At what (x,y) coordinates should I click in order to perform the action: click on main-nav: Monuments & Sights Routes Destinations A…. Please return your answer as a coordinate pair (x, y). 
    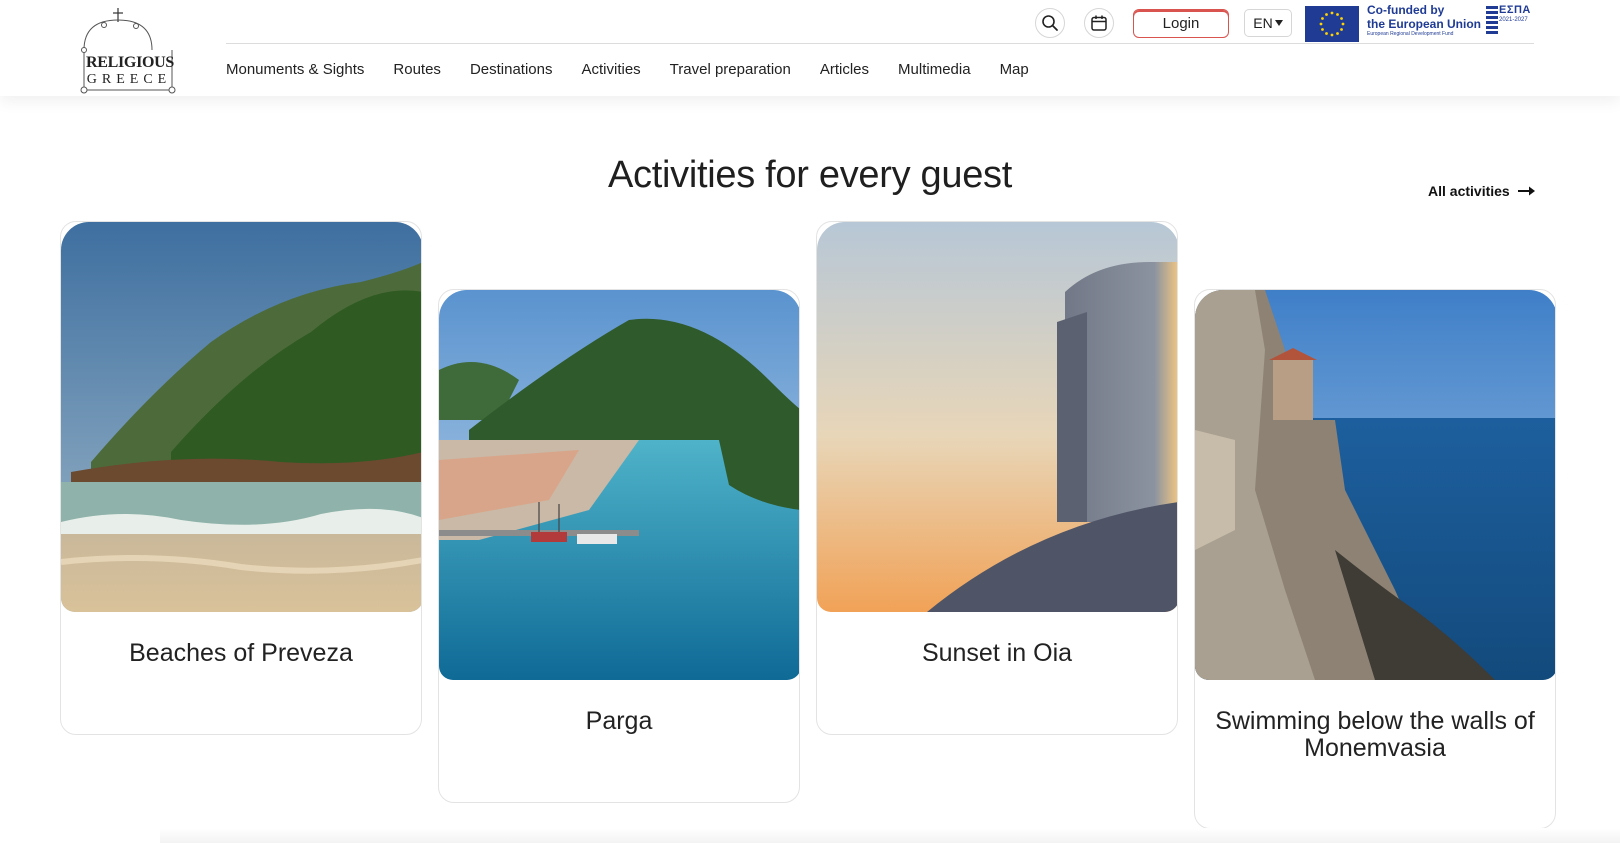
    Looking at the image, I should click on (627, 69).